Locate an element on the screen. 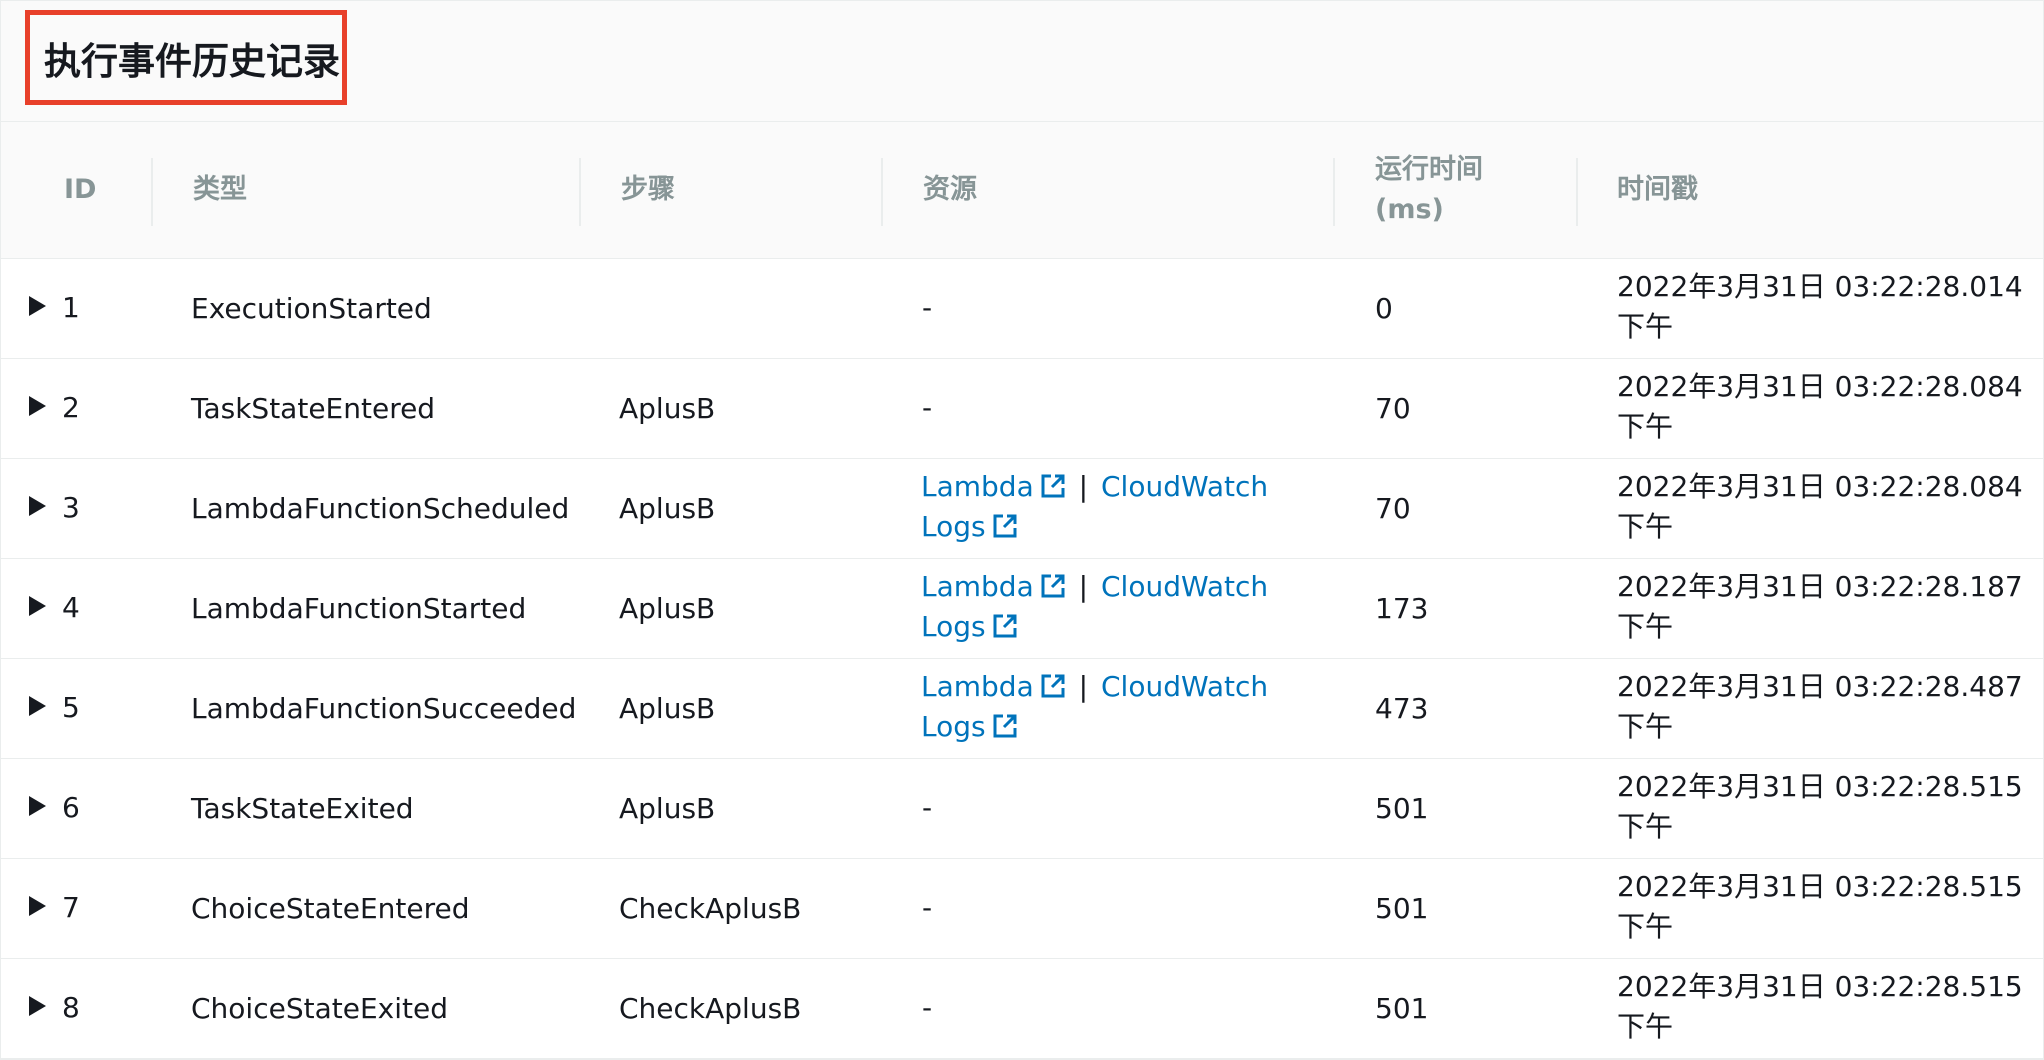 The image size is (2044, 1060). column-header-type: 类型 is located at coordinates (220, 190).